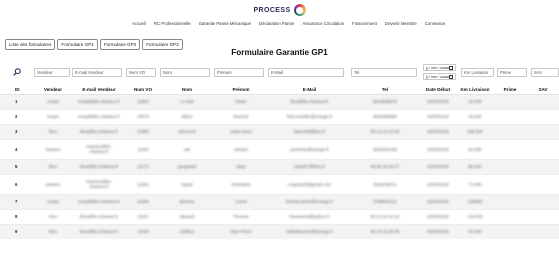  Describe the element at coordinates (239, 72) in the screenshot. I see `filter-prenom` at that location.